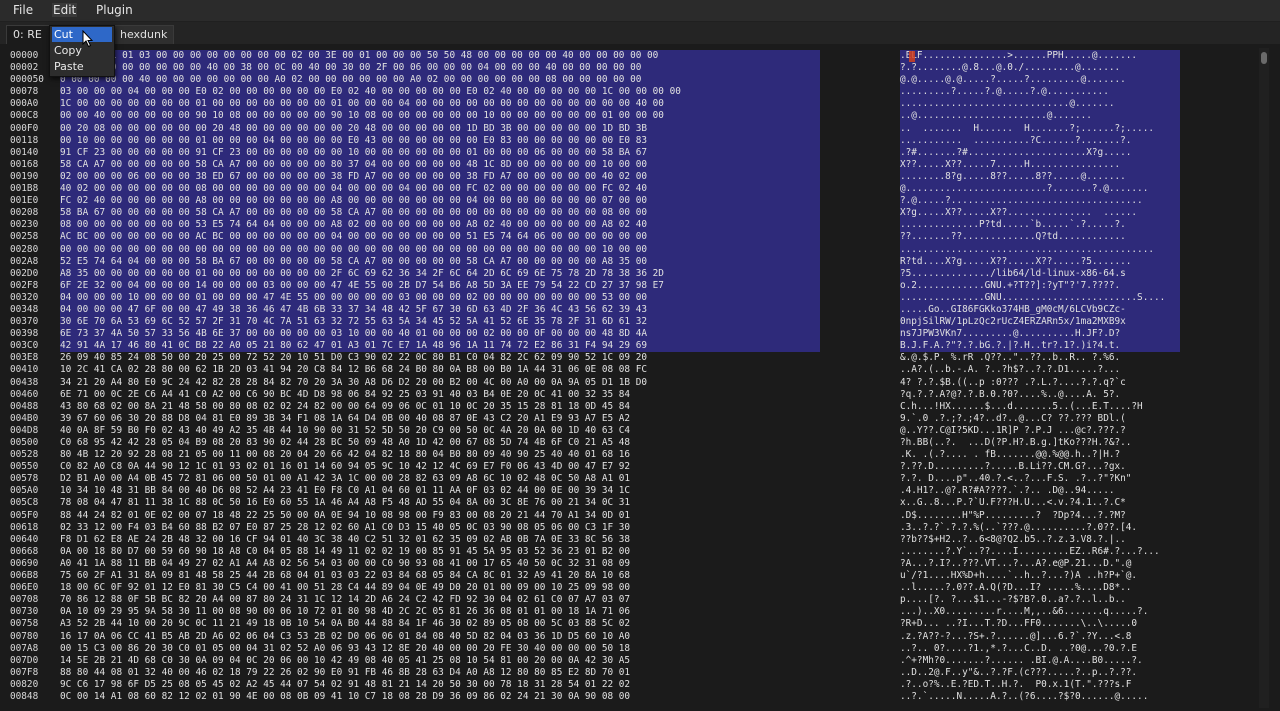  I want to click on ascii-row: @..Y??.C@I?5KD...1R]P ?.P.J ...@c?.???.?, so click(1013, 430).